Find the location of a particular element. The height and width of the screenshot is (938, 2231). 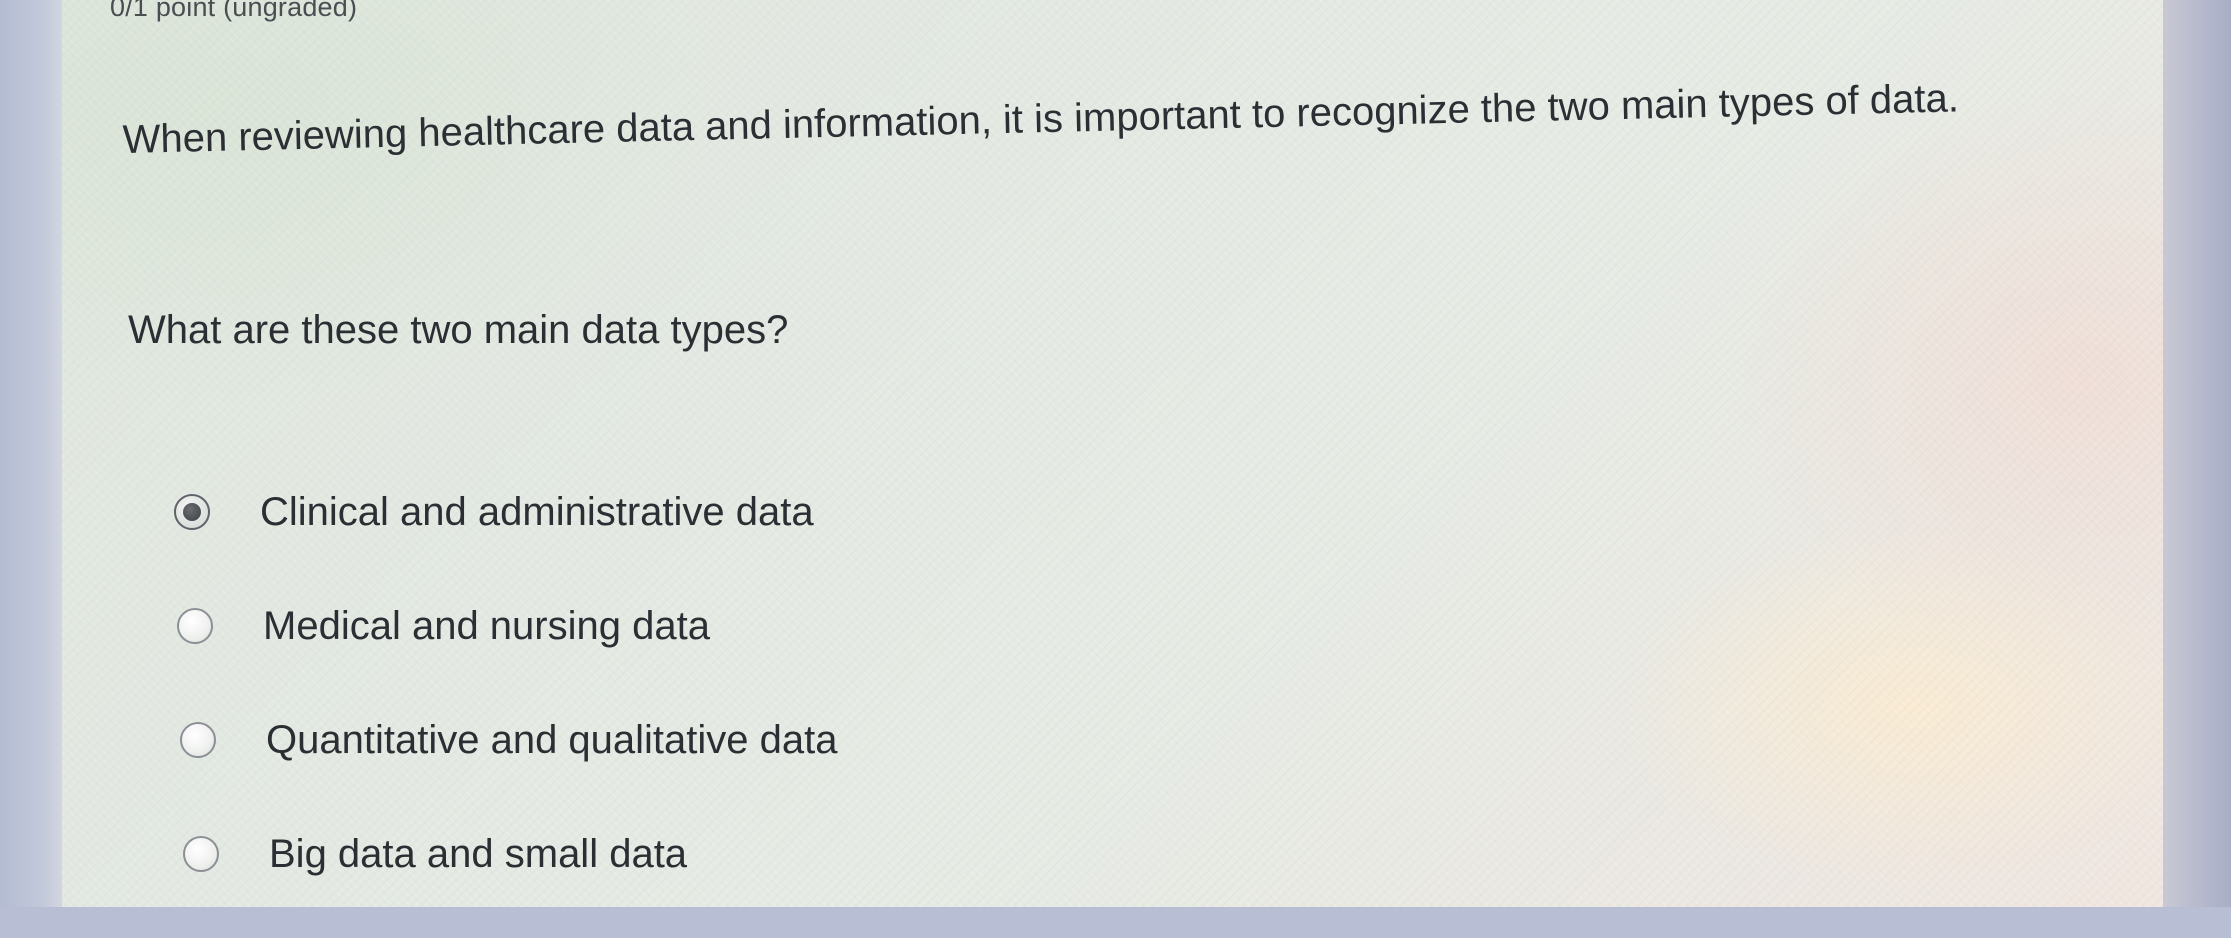

question-prompt: What are these two main data types? is located at coordinates (458, 330).